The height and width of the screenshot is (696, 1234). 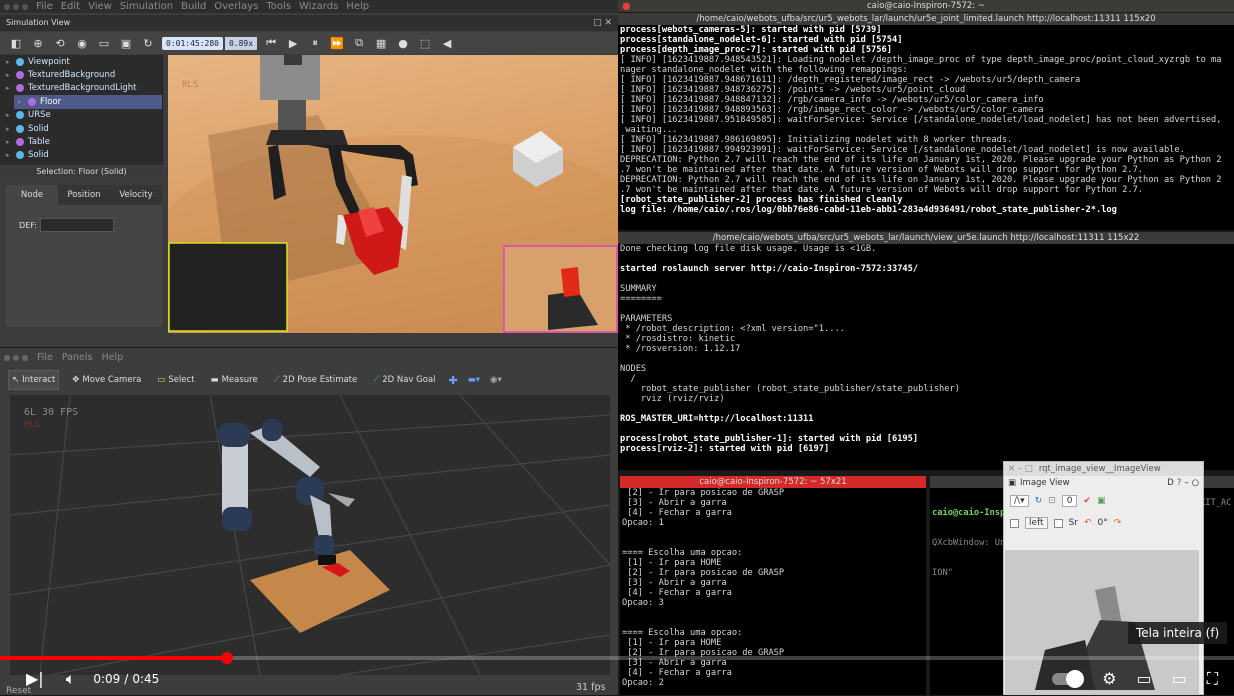 I want to click on volume-icon: 🔈︎, so click(x=71, y=679).